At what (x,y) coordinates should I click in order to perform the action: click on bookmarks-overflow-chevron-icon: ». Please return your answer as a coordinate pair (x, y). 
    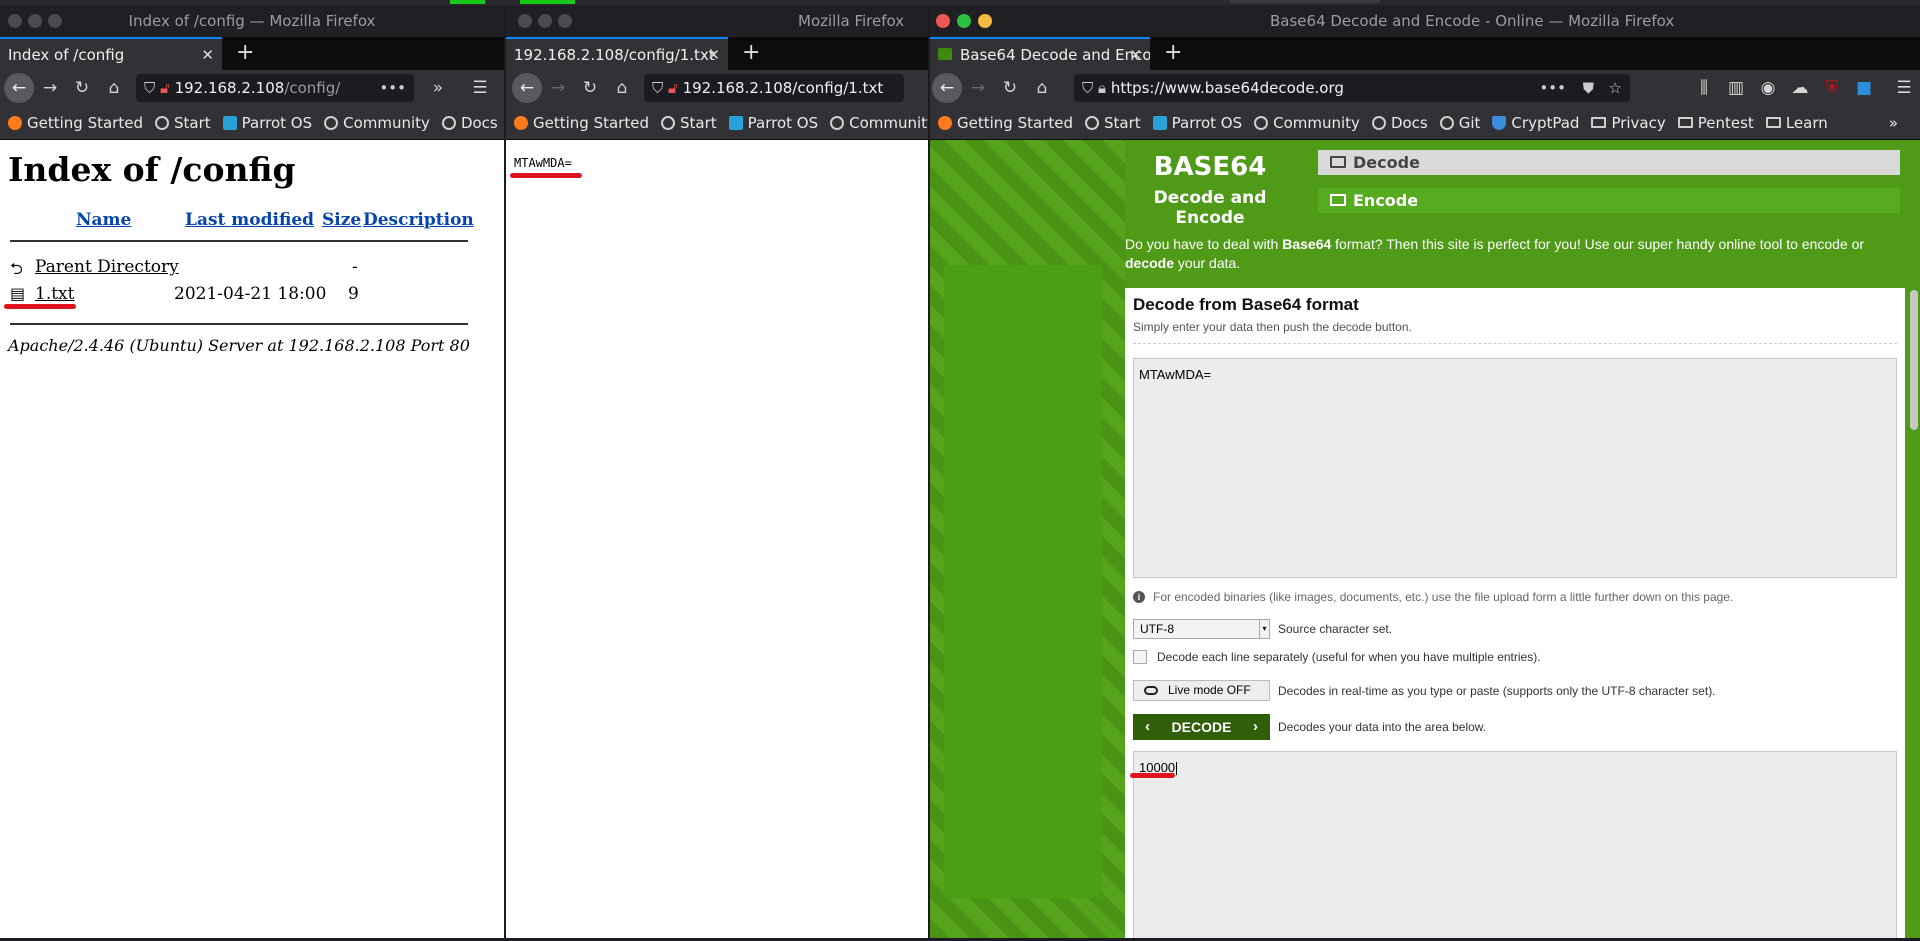
    Looking at the image, I should click on (1893, 123).